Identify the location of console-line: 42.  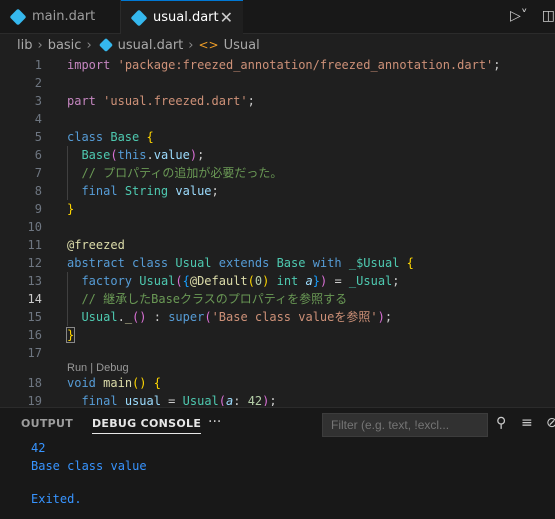
(38, 448).